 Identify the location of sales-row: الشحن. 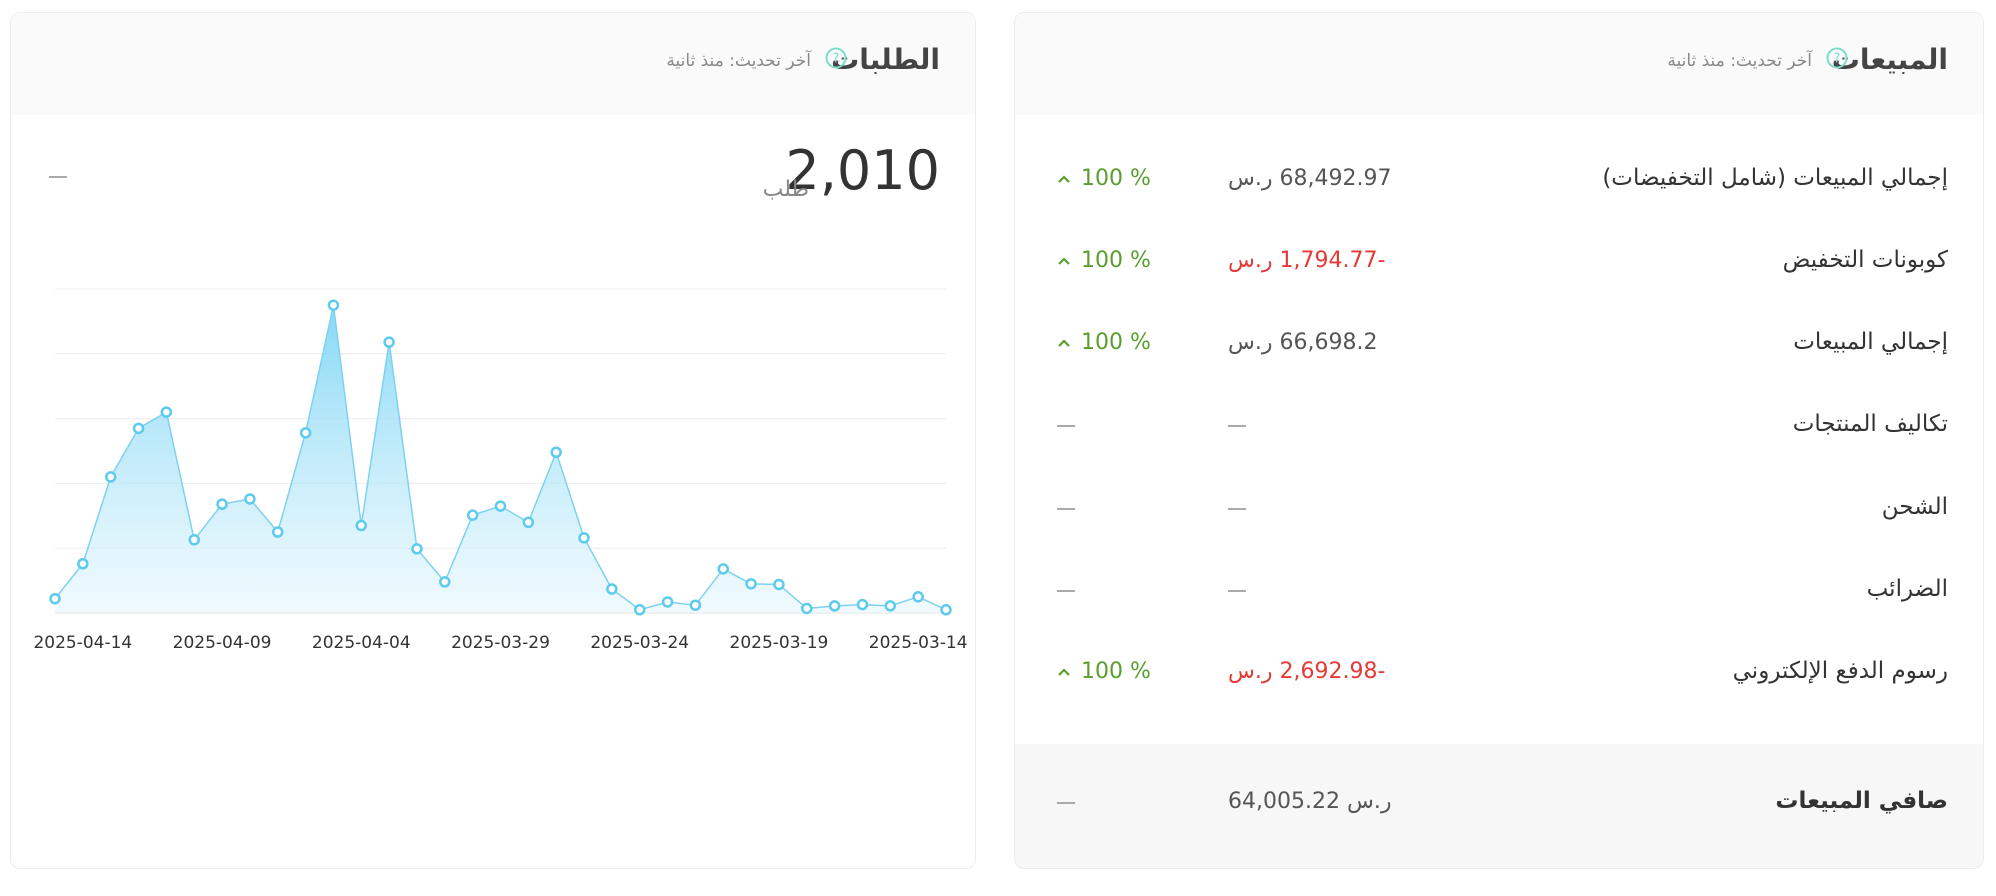
(1499, 509).